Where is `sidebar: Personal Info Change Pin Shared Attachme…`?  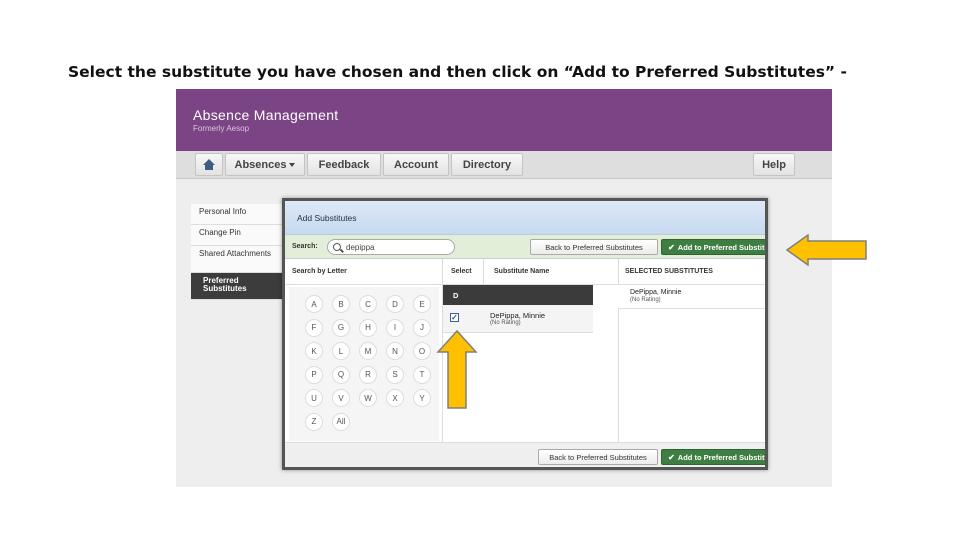
sidebar: Personal Info Change Pin Shared Attachme… is located at coordinates (238, 252).